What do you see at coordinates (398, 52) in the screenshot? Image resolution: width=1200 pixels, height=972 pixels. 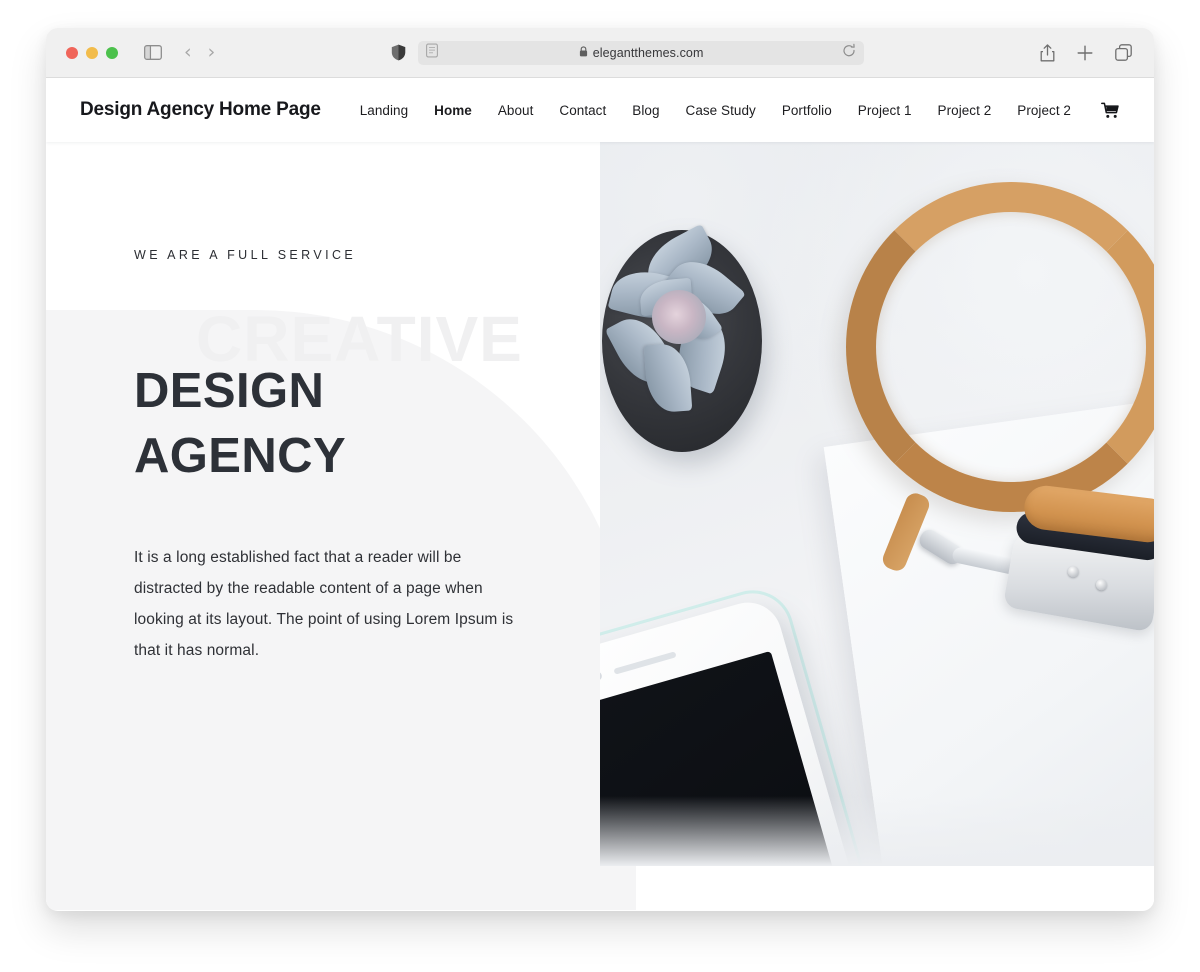 I see `privacy-shield-icon` at bounding box center [398, 52].